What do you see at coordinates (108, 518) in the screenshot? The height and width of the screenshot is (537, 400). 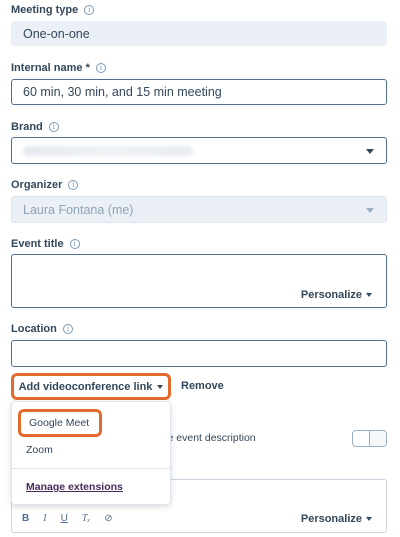 I see `link-icon: ⊘` at bounding box center [108, 518].